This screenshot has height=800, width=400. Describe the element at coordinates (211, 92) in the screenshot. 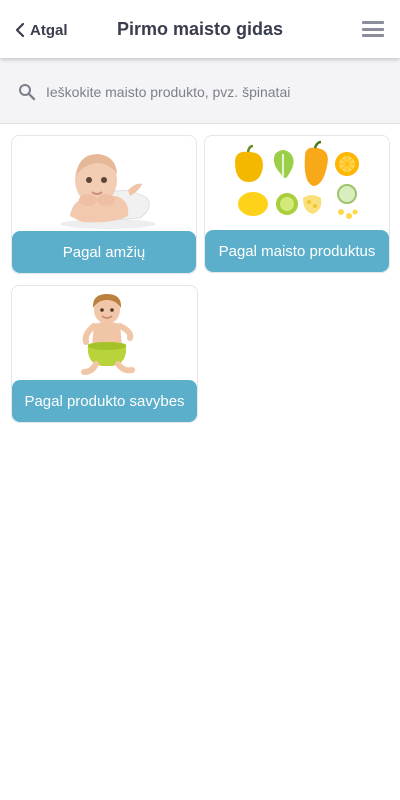

I see `search-input` at that location.